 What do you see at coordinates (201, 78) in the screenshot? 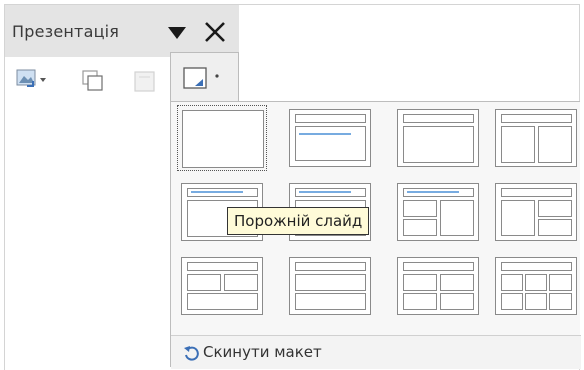
I see `slide-layout-icon` at bounding box center [201, 78].